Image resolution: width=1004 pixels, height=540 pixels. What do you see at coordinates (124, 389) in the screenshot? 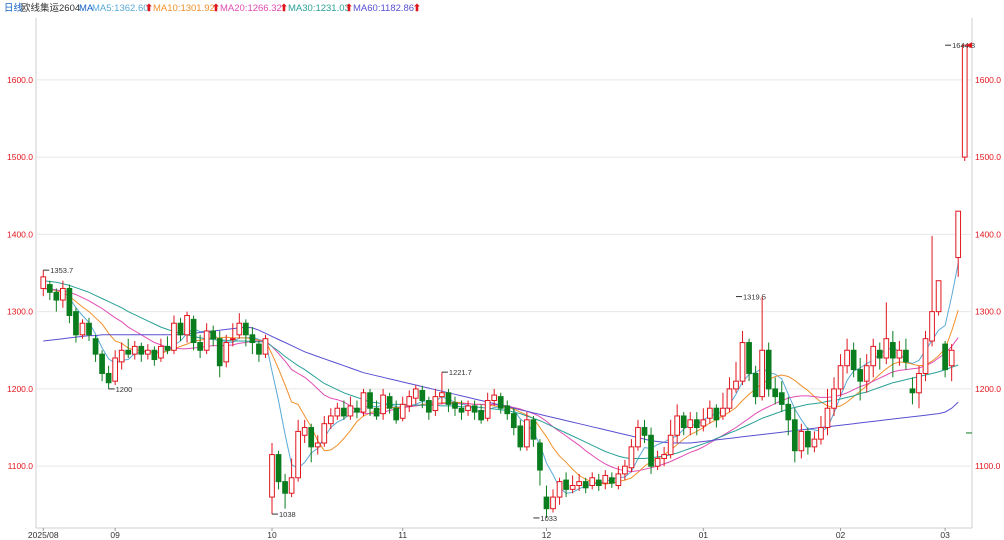
I see `annotation-label: 1200` at bounding box center [124, 389].